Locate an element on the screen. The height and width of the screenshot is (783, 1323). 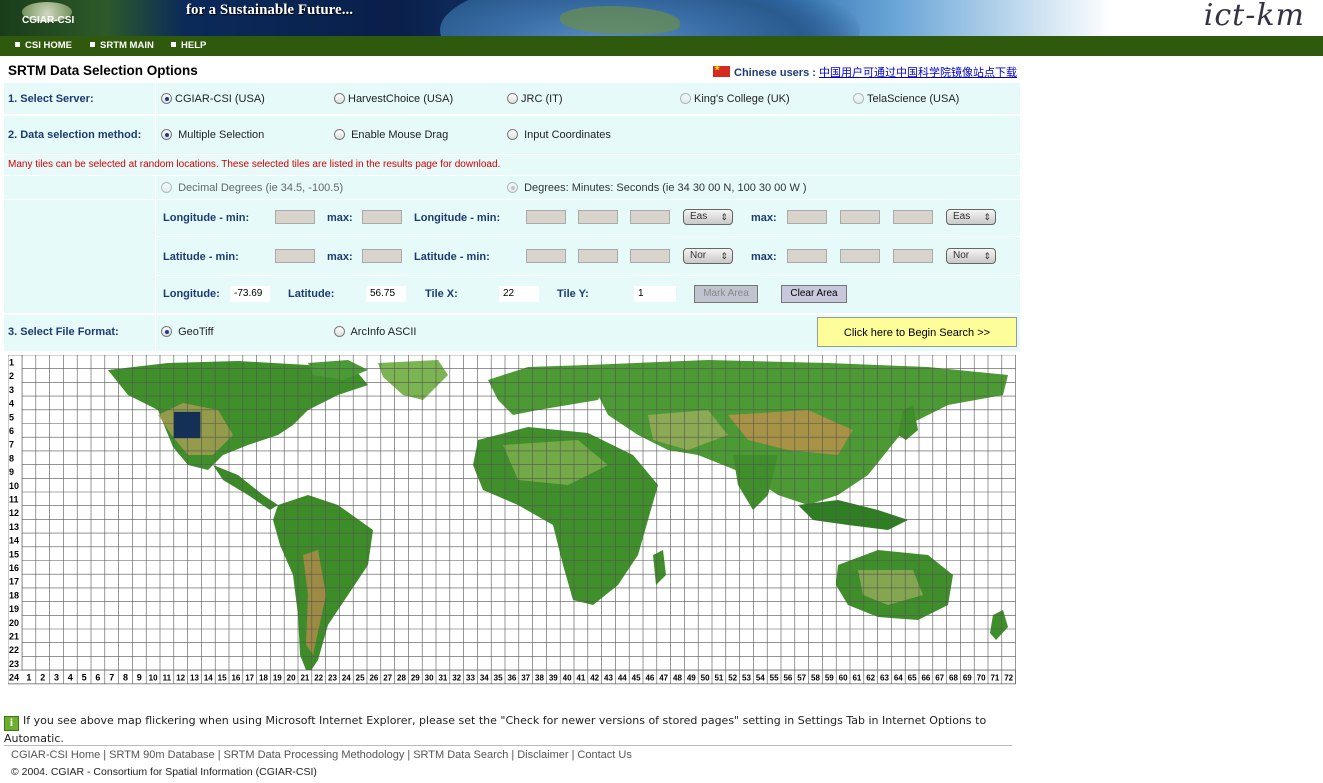
server-option-kings: King's College (UK) is located at coordinates (735, 99).